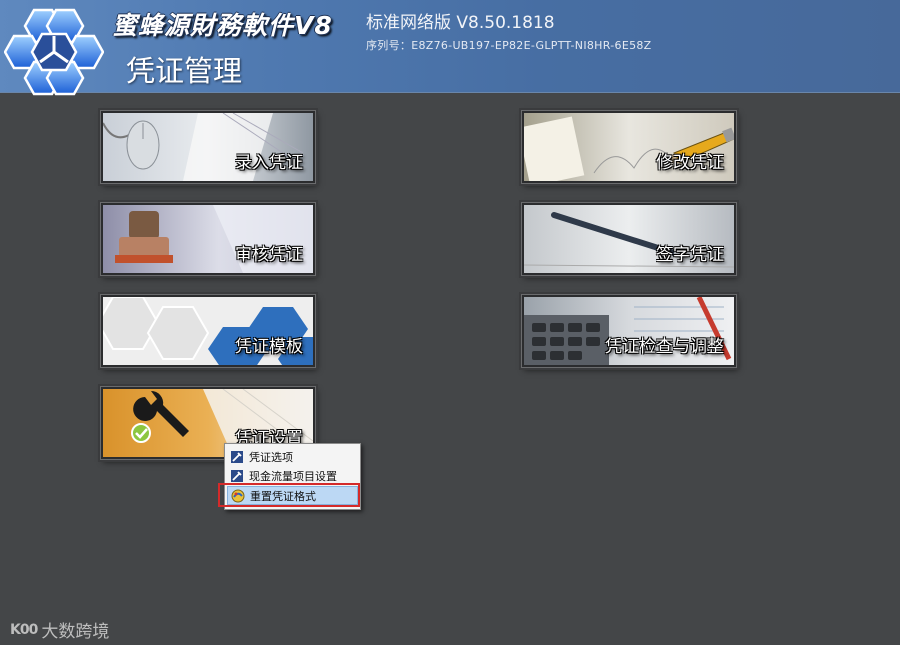  Describe the element at coordinates (75, 632) in the screenshot. I see `watermark-text: 大数跨境` at that location.